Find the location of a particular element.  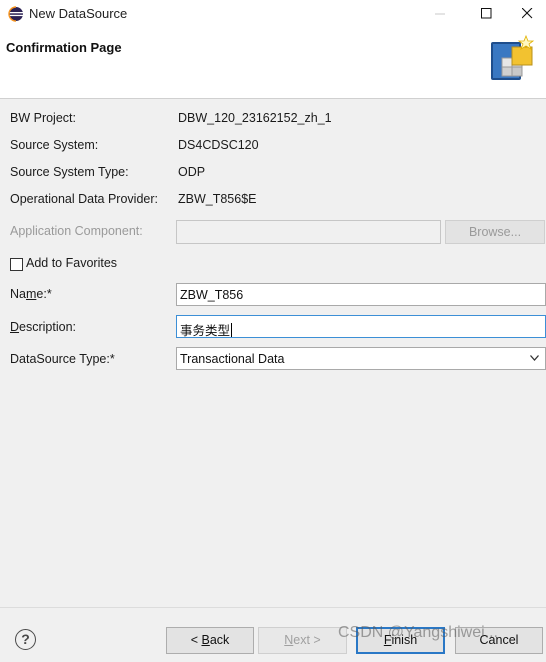

back-pre: < is located at coordinates (196, 640).